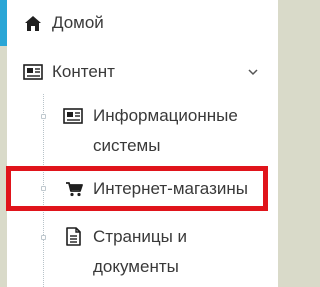 This screenshot has height=287, width=320. Describe the element at coordinates (137, 188) in the screenshot. I see `selection-highlight-box` at that location.